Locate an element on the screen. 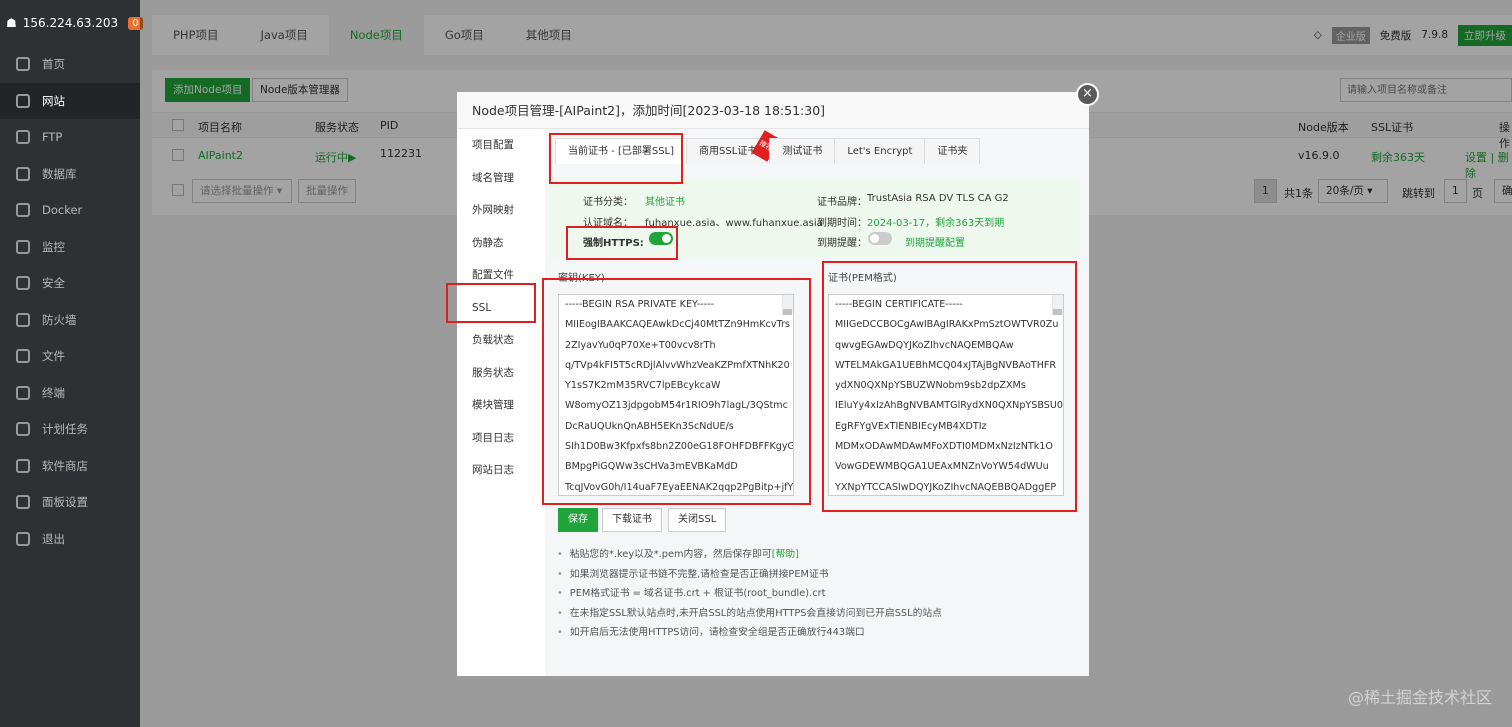  terminal-icon is located at coordinates (23, 392).